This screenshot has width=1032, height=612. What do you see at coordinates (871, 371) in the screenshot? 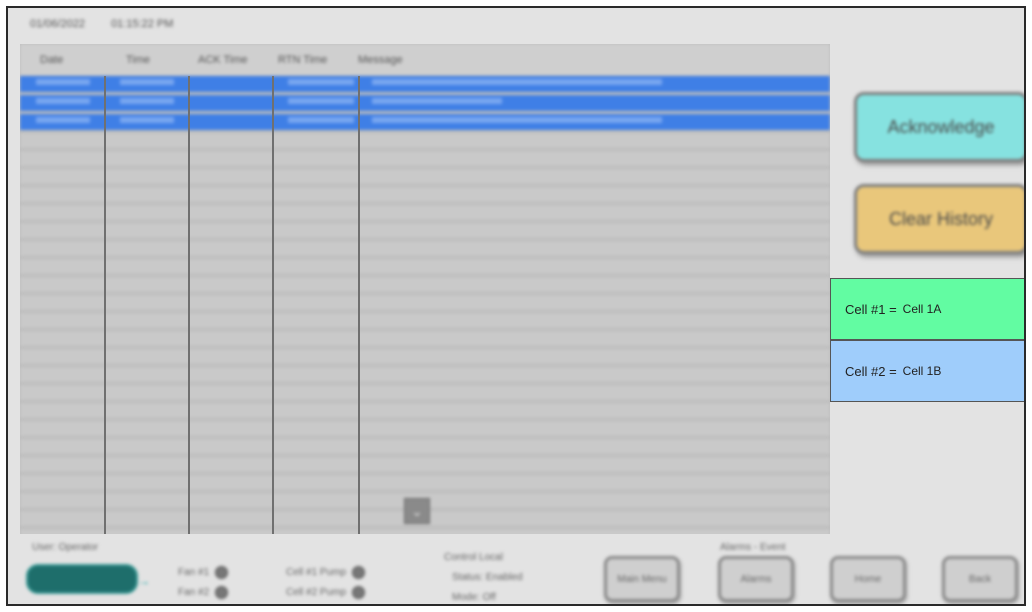
I see `cell-2-label: Cell #2 =` at bounding box center [871, 371].